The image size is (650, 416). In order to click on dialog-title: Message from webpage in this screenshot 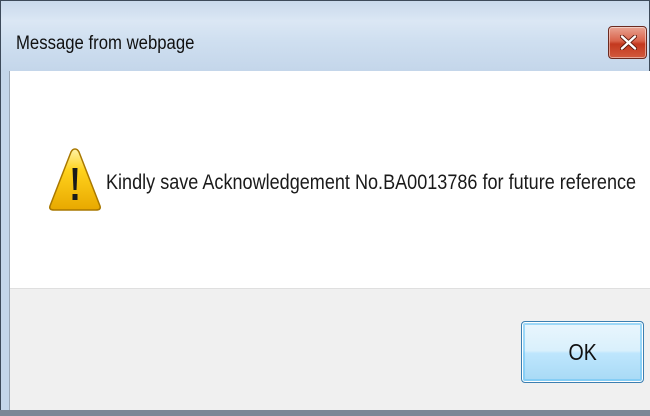, I will do `click(105, 43)`.